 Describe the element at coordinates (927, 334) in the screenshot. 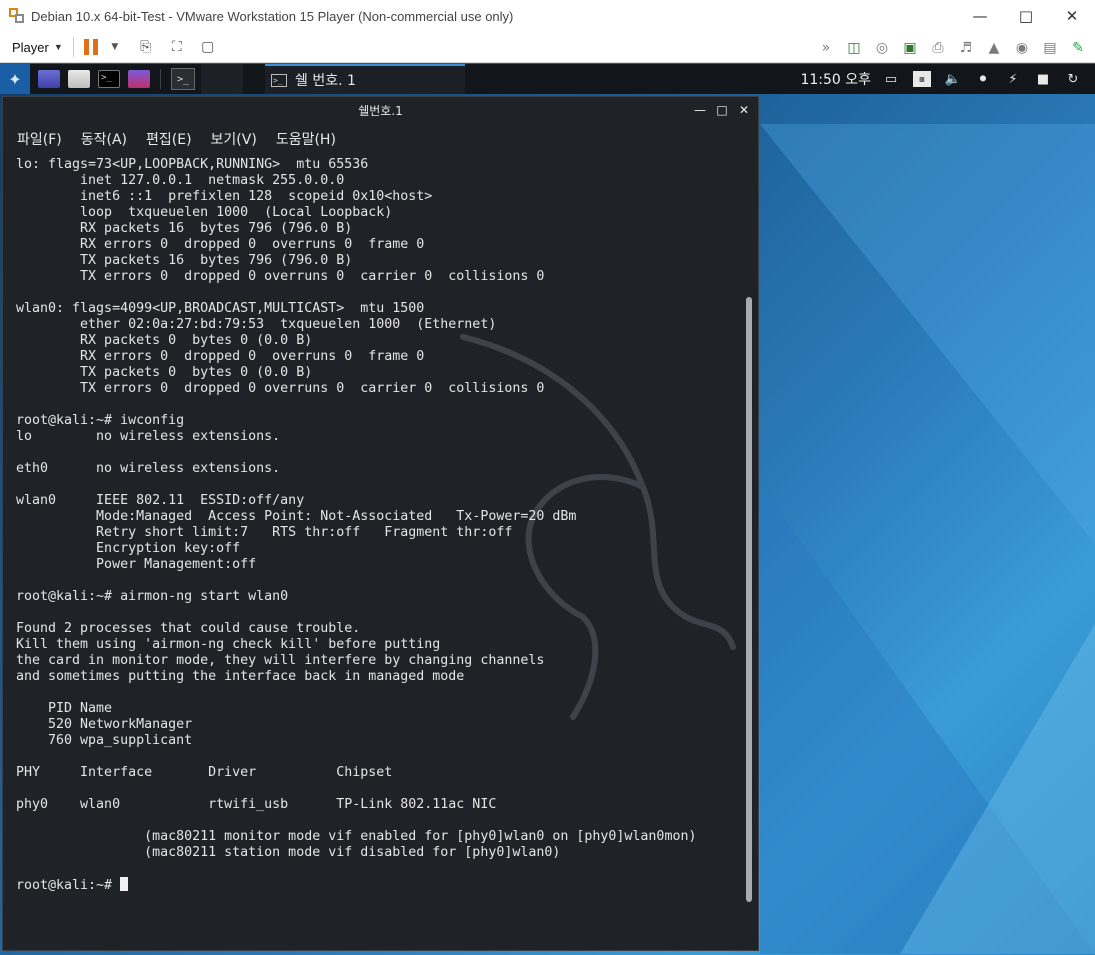

I see `wallpaper-shape` at that location.